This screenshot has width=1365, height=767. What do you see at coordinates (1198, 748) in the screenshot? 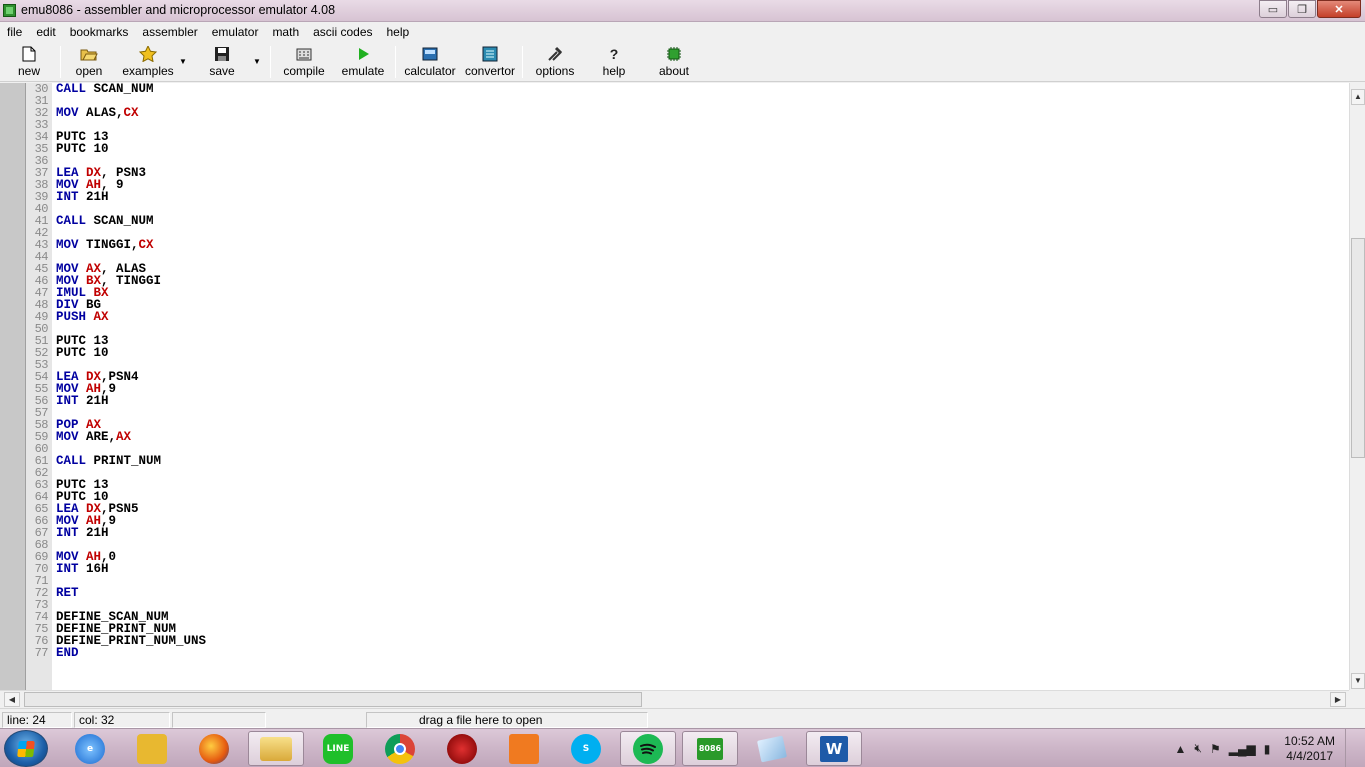
I see `volume-muted-icon: 🔇︎` at bounding box center [1198, 748].